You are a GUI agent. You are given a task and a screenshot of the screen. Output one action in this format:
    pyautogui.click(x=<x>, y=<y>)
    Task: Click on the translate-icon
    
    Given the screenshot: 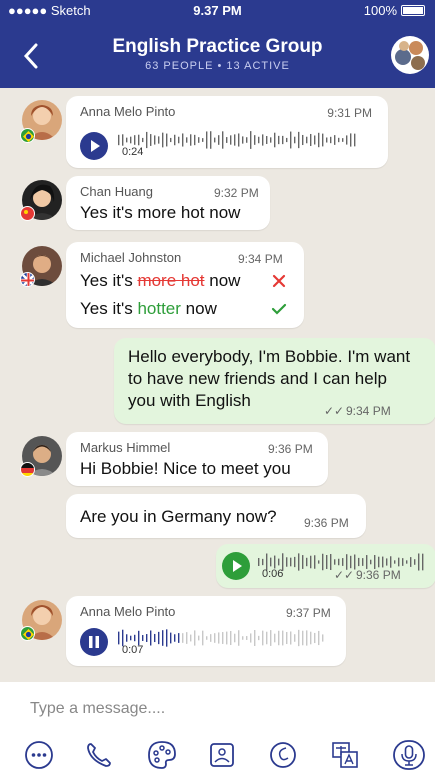 What is the action you would take?
    pyautogui.click(x=345, y=755)
    